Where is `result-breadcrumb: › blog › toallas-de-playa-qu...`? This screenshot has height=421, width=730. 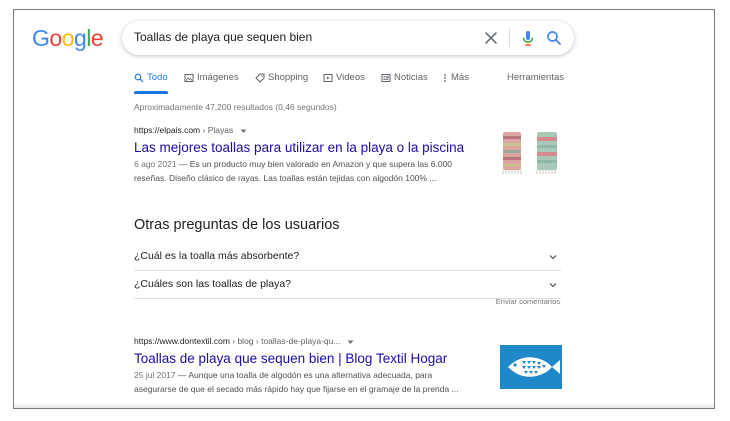 result-breadcrumb: › blog › toallas-de-playa-qu... is located at coordinates (285, 341).